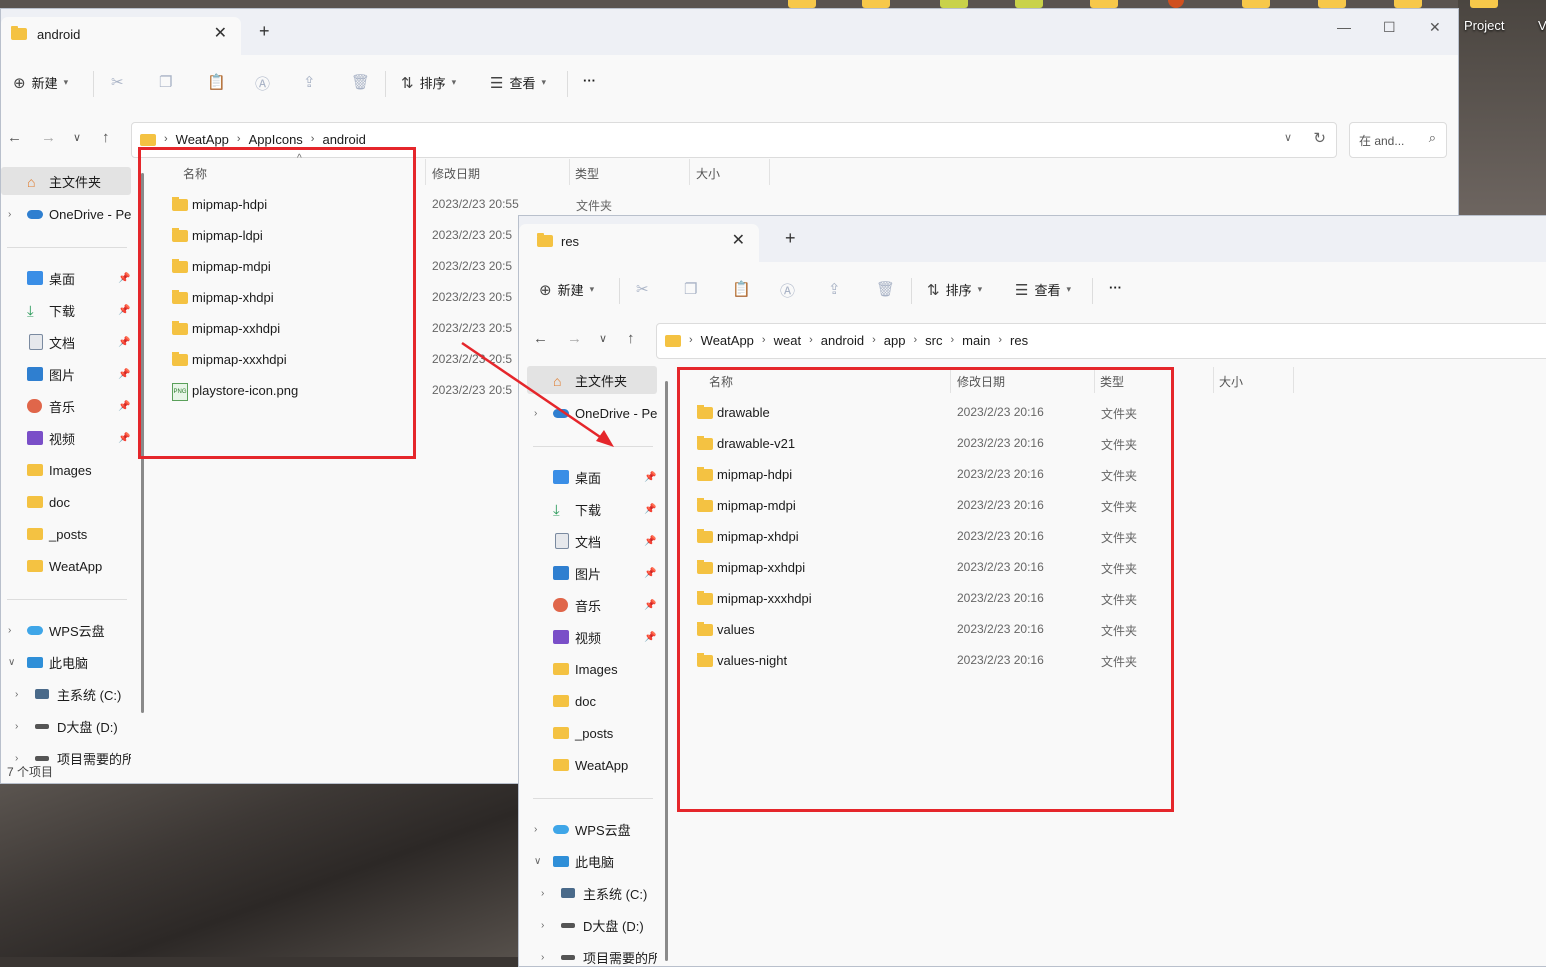  What do you see at coordinates (534, 392) in the screenshot?
I see `arrow-line` at bounding box center [534, 392].